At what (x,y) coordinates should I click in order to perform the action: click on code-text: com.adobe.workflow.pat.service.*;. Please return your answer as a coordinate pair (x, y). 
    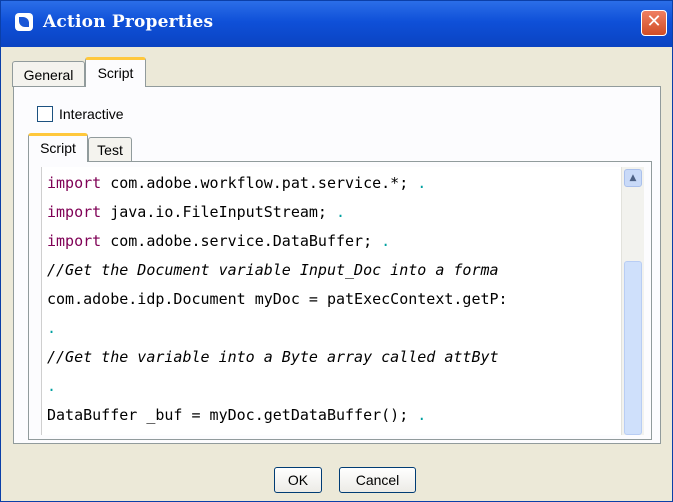
    Looking at the image, I should click on (255, 183).